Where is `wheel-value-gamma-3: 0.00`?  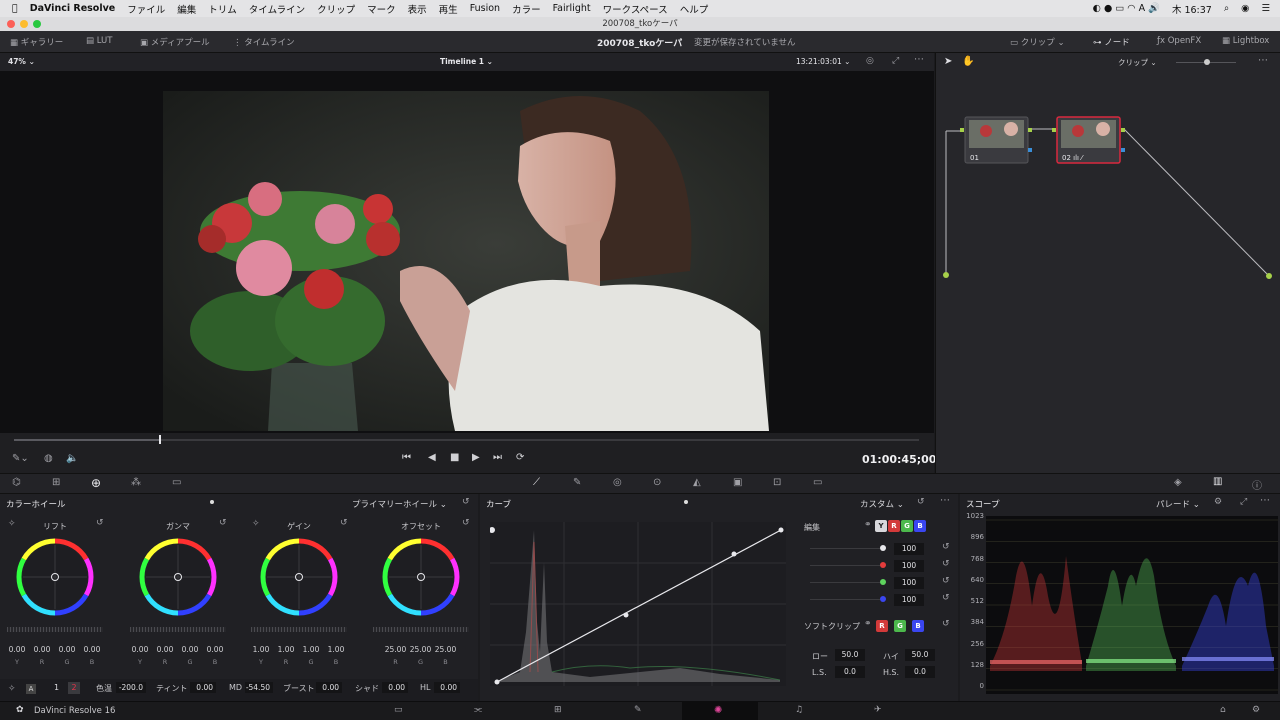
wheel-value-gamma-3: 0.00 is located at coordinates (215, 649).